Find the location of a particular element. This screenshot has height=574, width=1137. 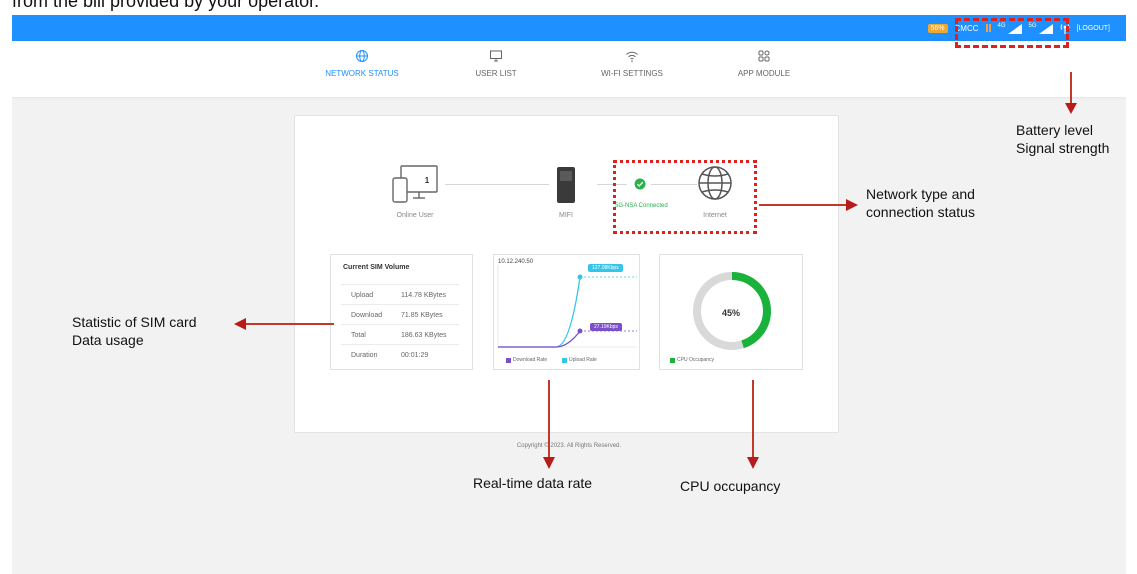

annotation-signal: Signal strength is located at coordinates (1063, 148).